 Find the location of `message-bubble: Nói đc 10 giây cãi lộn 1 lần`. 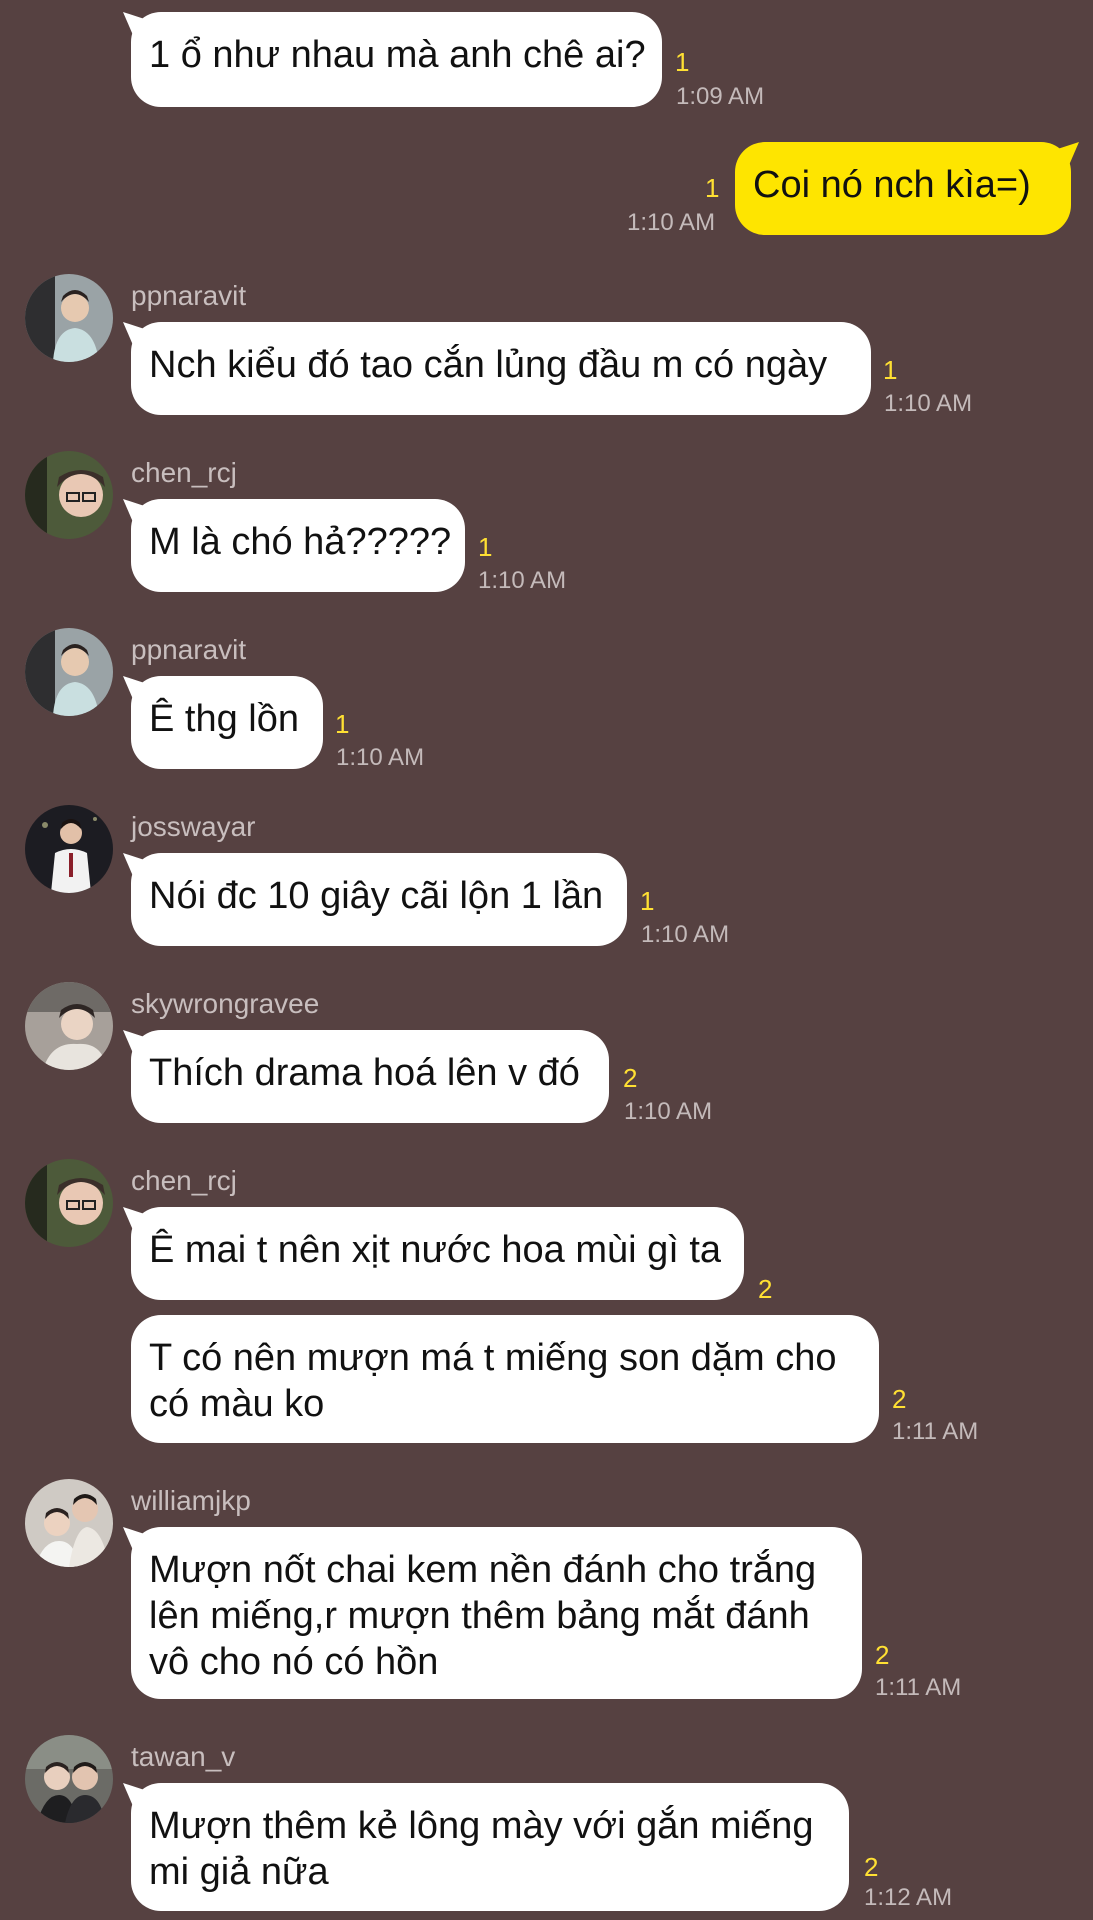

message-bubble: Nói đc 10 giây cãi lộn 1 lần is located at coordinates (379, 899).